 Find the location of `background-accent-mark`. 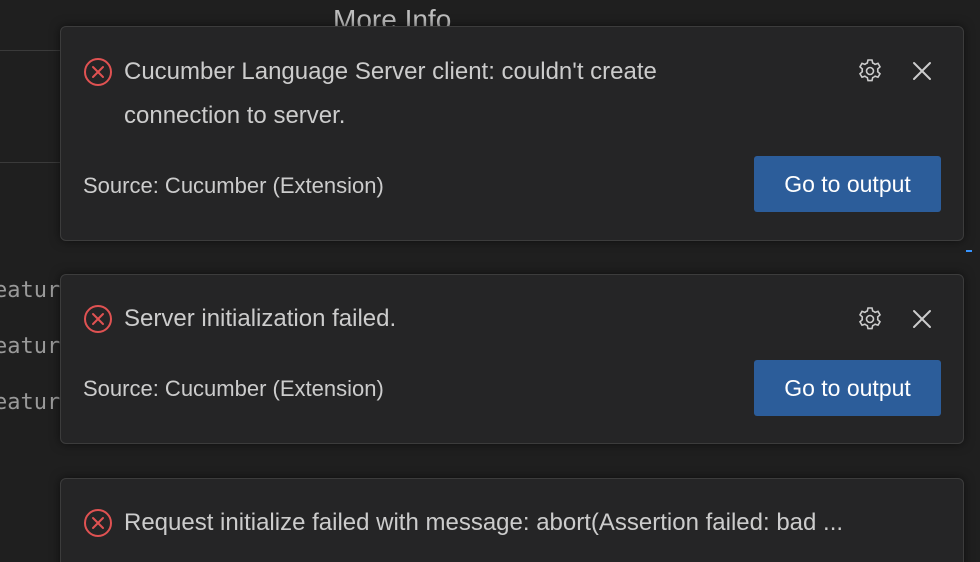

background-accent-mark is located at coordinates (969, 251).